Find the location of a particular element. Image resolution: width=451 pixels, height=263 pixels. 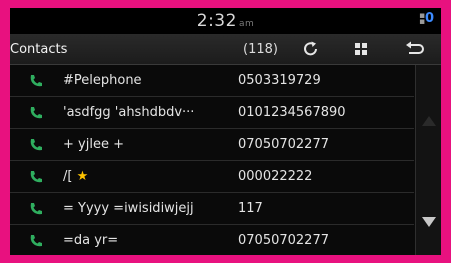

grid-icon is located at coordinates (361, 49).